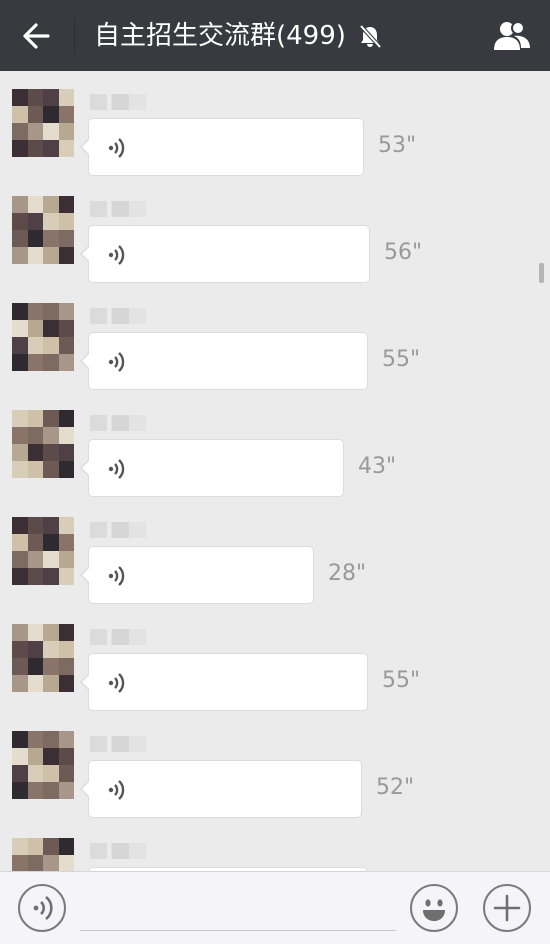  I want to click on scrollbar, so click(541, 273).